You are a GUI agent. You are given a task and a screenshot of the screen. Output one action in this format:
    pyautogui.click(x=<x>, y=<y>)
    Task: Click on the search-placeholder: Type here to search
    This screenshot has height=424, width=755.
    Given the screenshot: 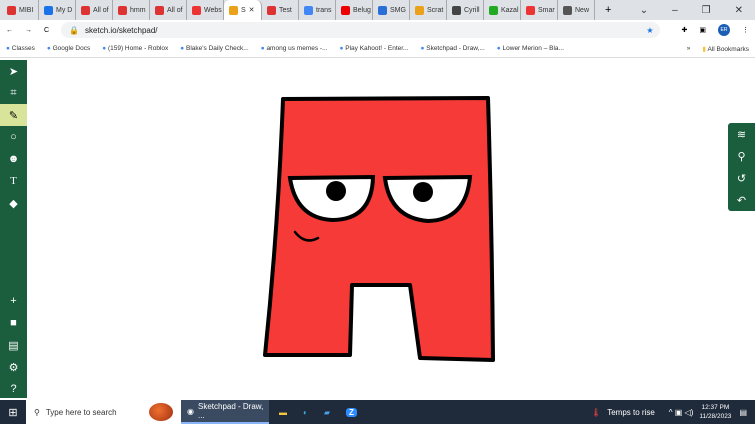 What is the action you would take?
    pyautogui.click(x=81, y=412)
    